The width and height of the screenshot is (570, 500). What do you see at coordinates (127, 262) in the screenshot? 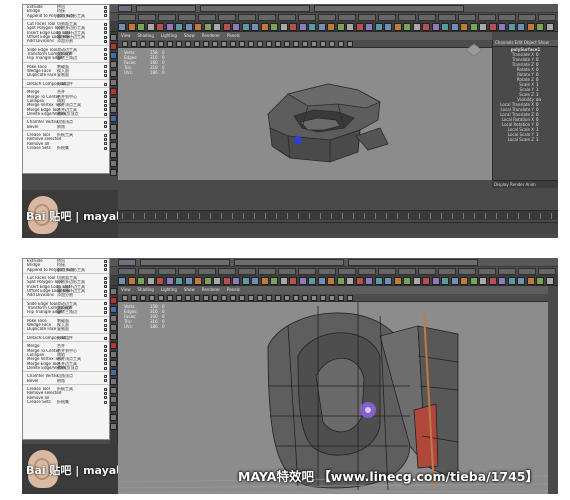
I see `mode-selector` at bounding box center [127, 262].